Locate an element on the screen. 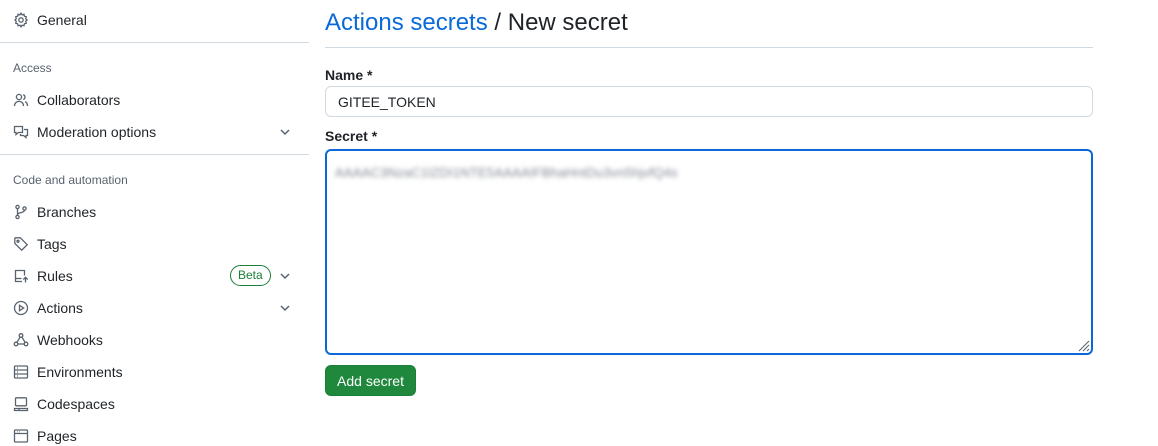 The image size is (1158, 446). sidebar-item-label: General is located at coordinates (62, 20).